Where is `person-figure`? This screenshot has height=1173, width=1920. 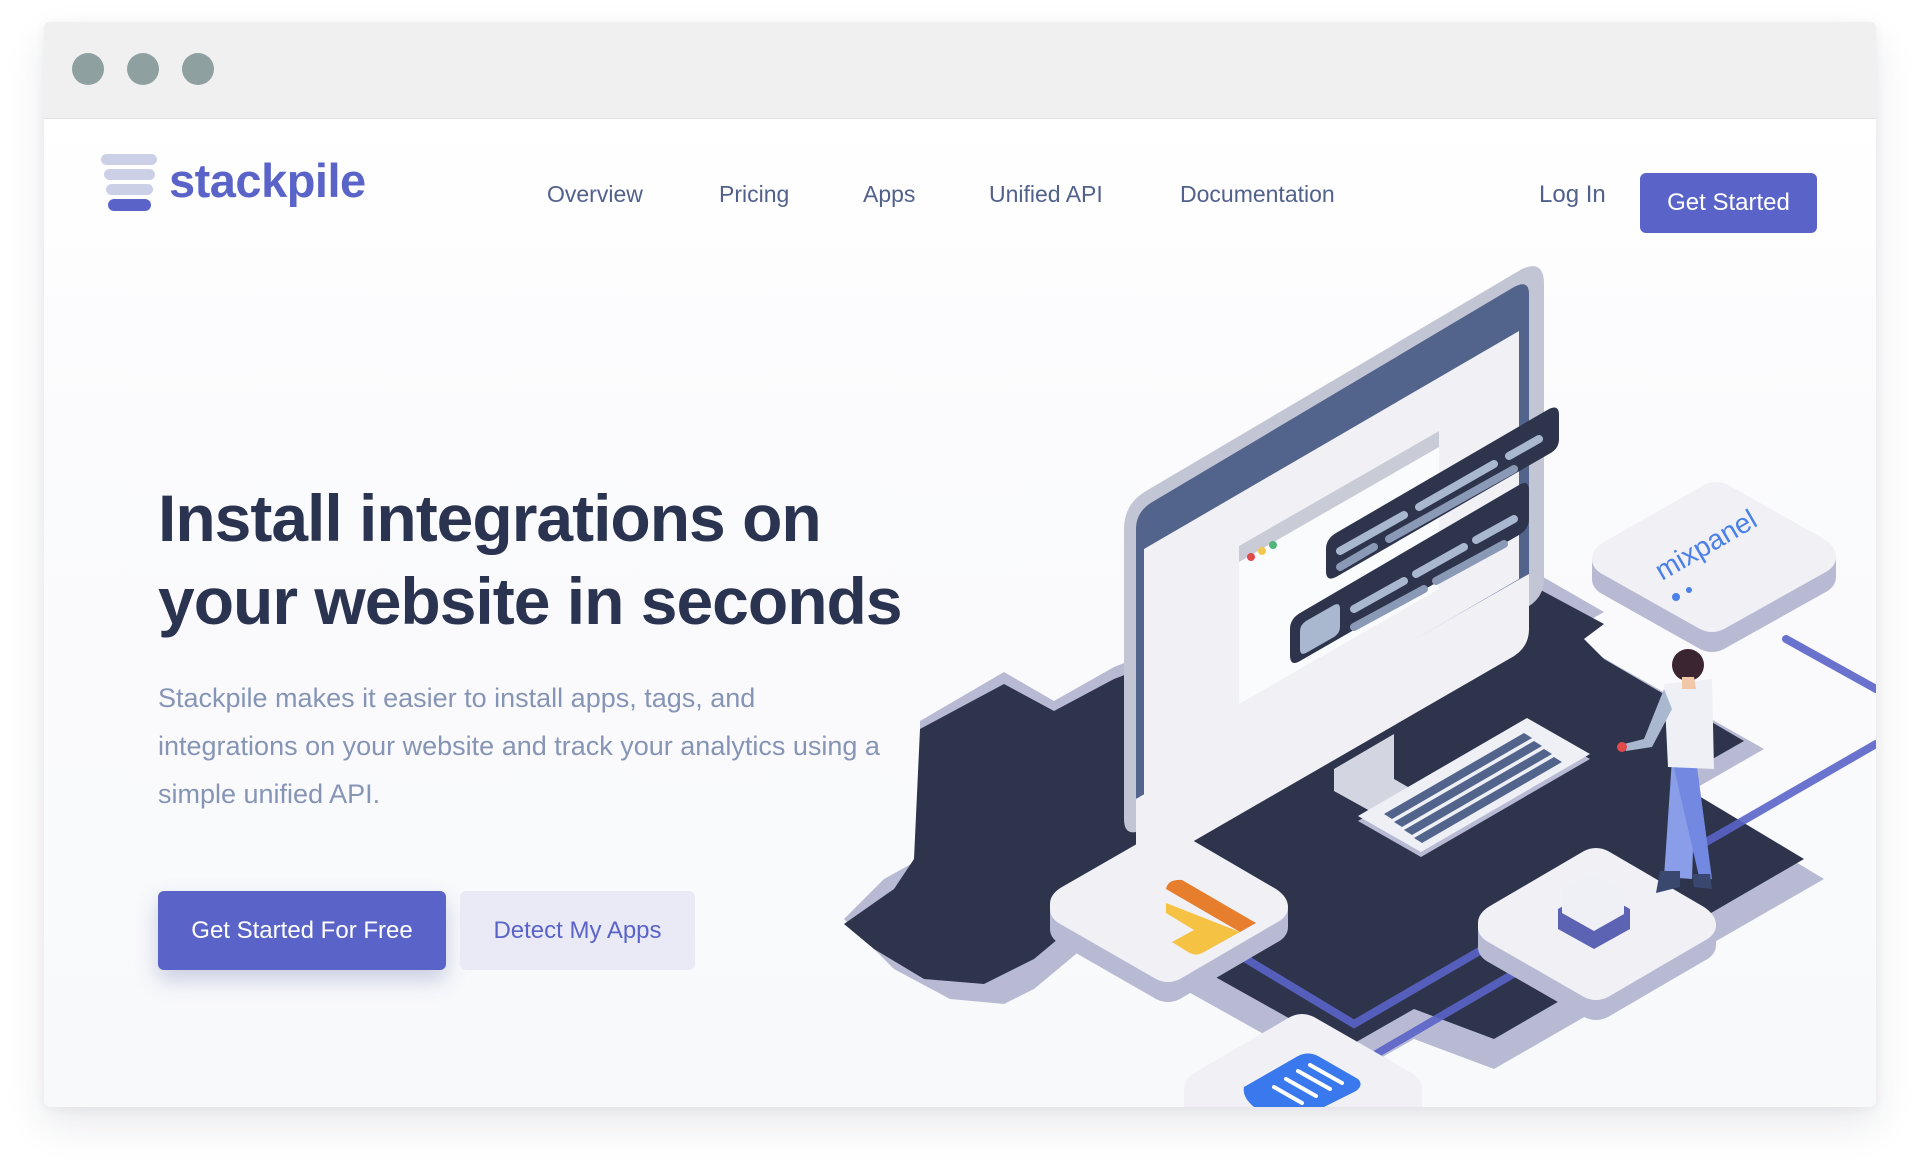
person-figure is located at coordinates (1665, 771).